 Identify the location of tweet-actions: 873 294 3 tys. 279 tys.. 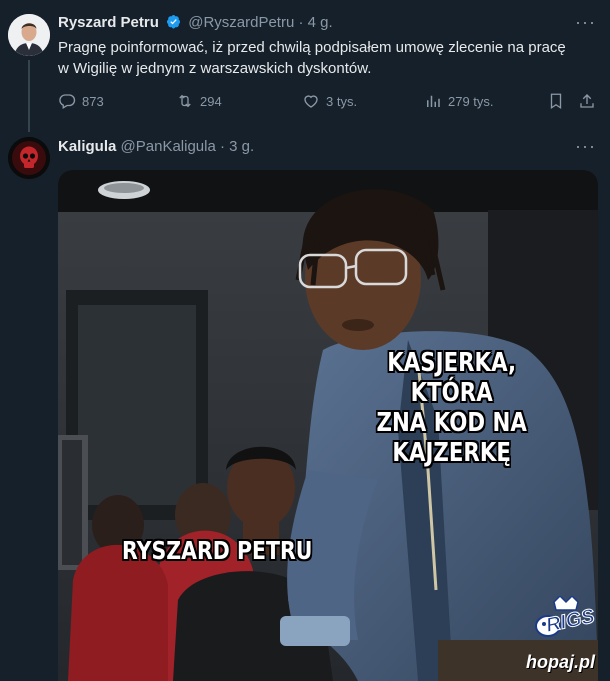
(328, 102).